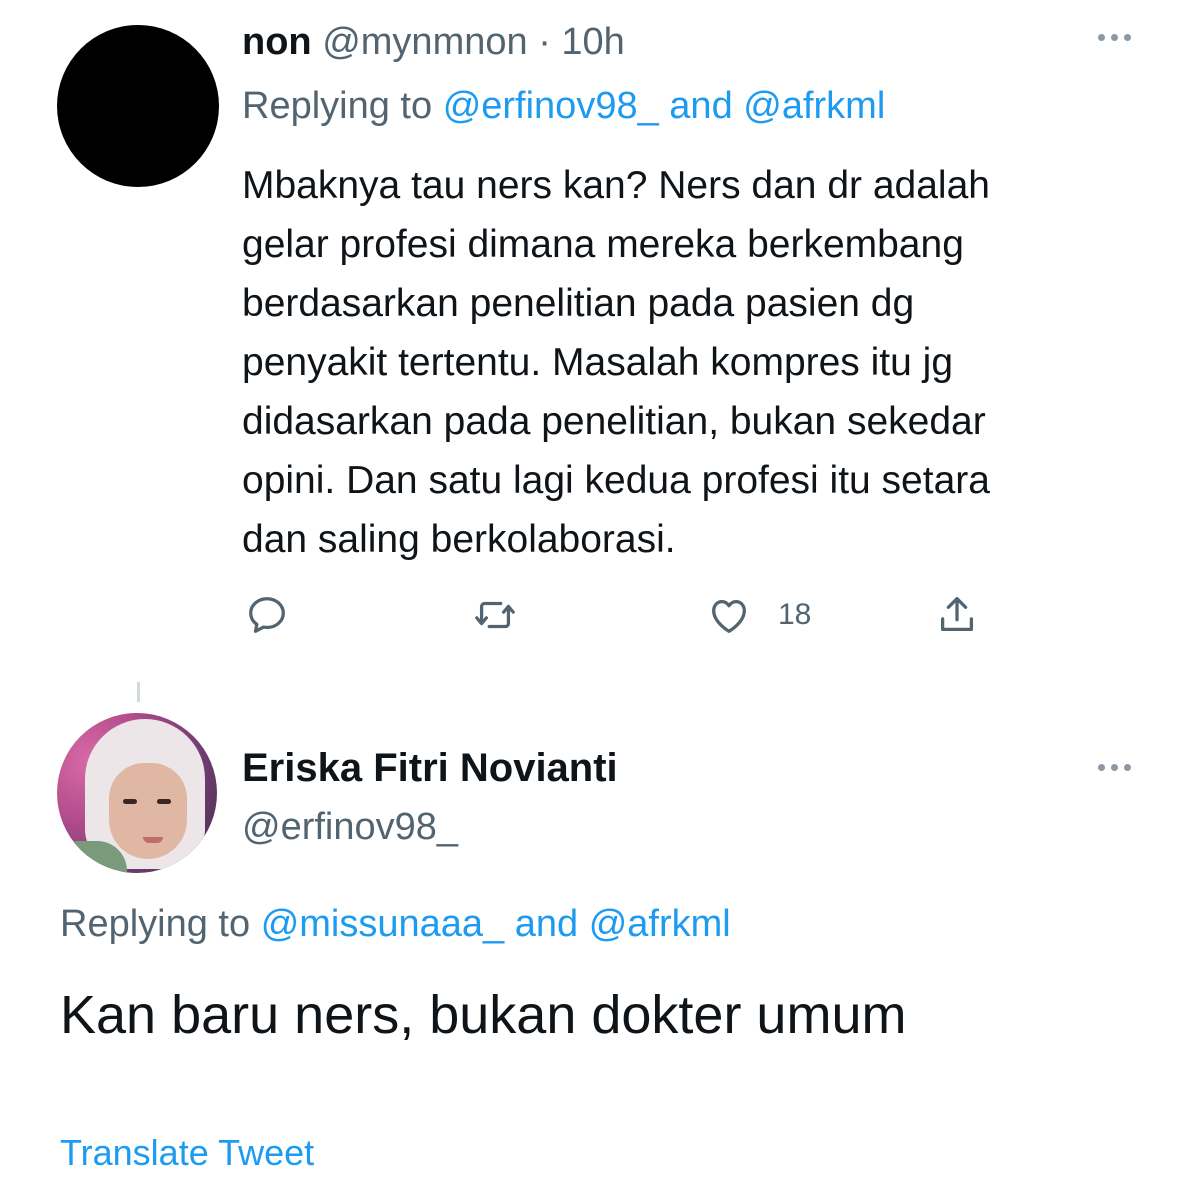 The width and height of the screenshot is (1200, 1194). I want to click on tweet-header: non @mynmnon · 10h, so click(433, 42).